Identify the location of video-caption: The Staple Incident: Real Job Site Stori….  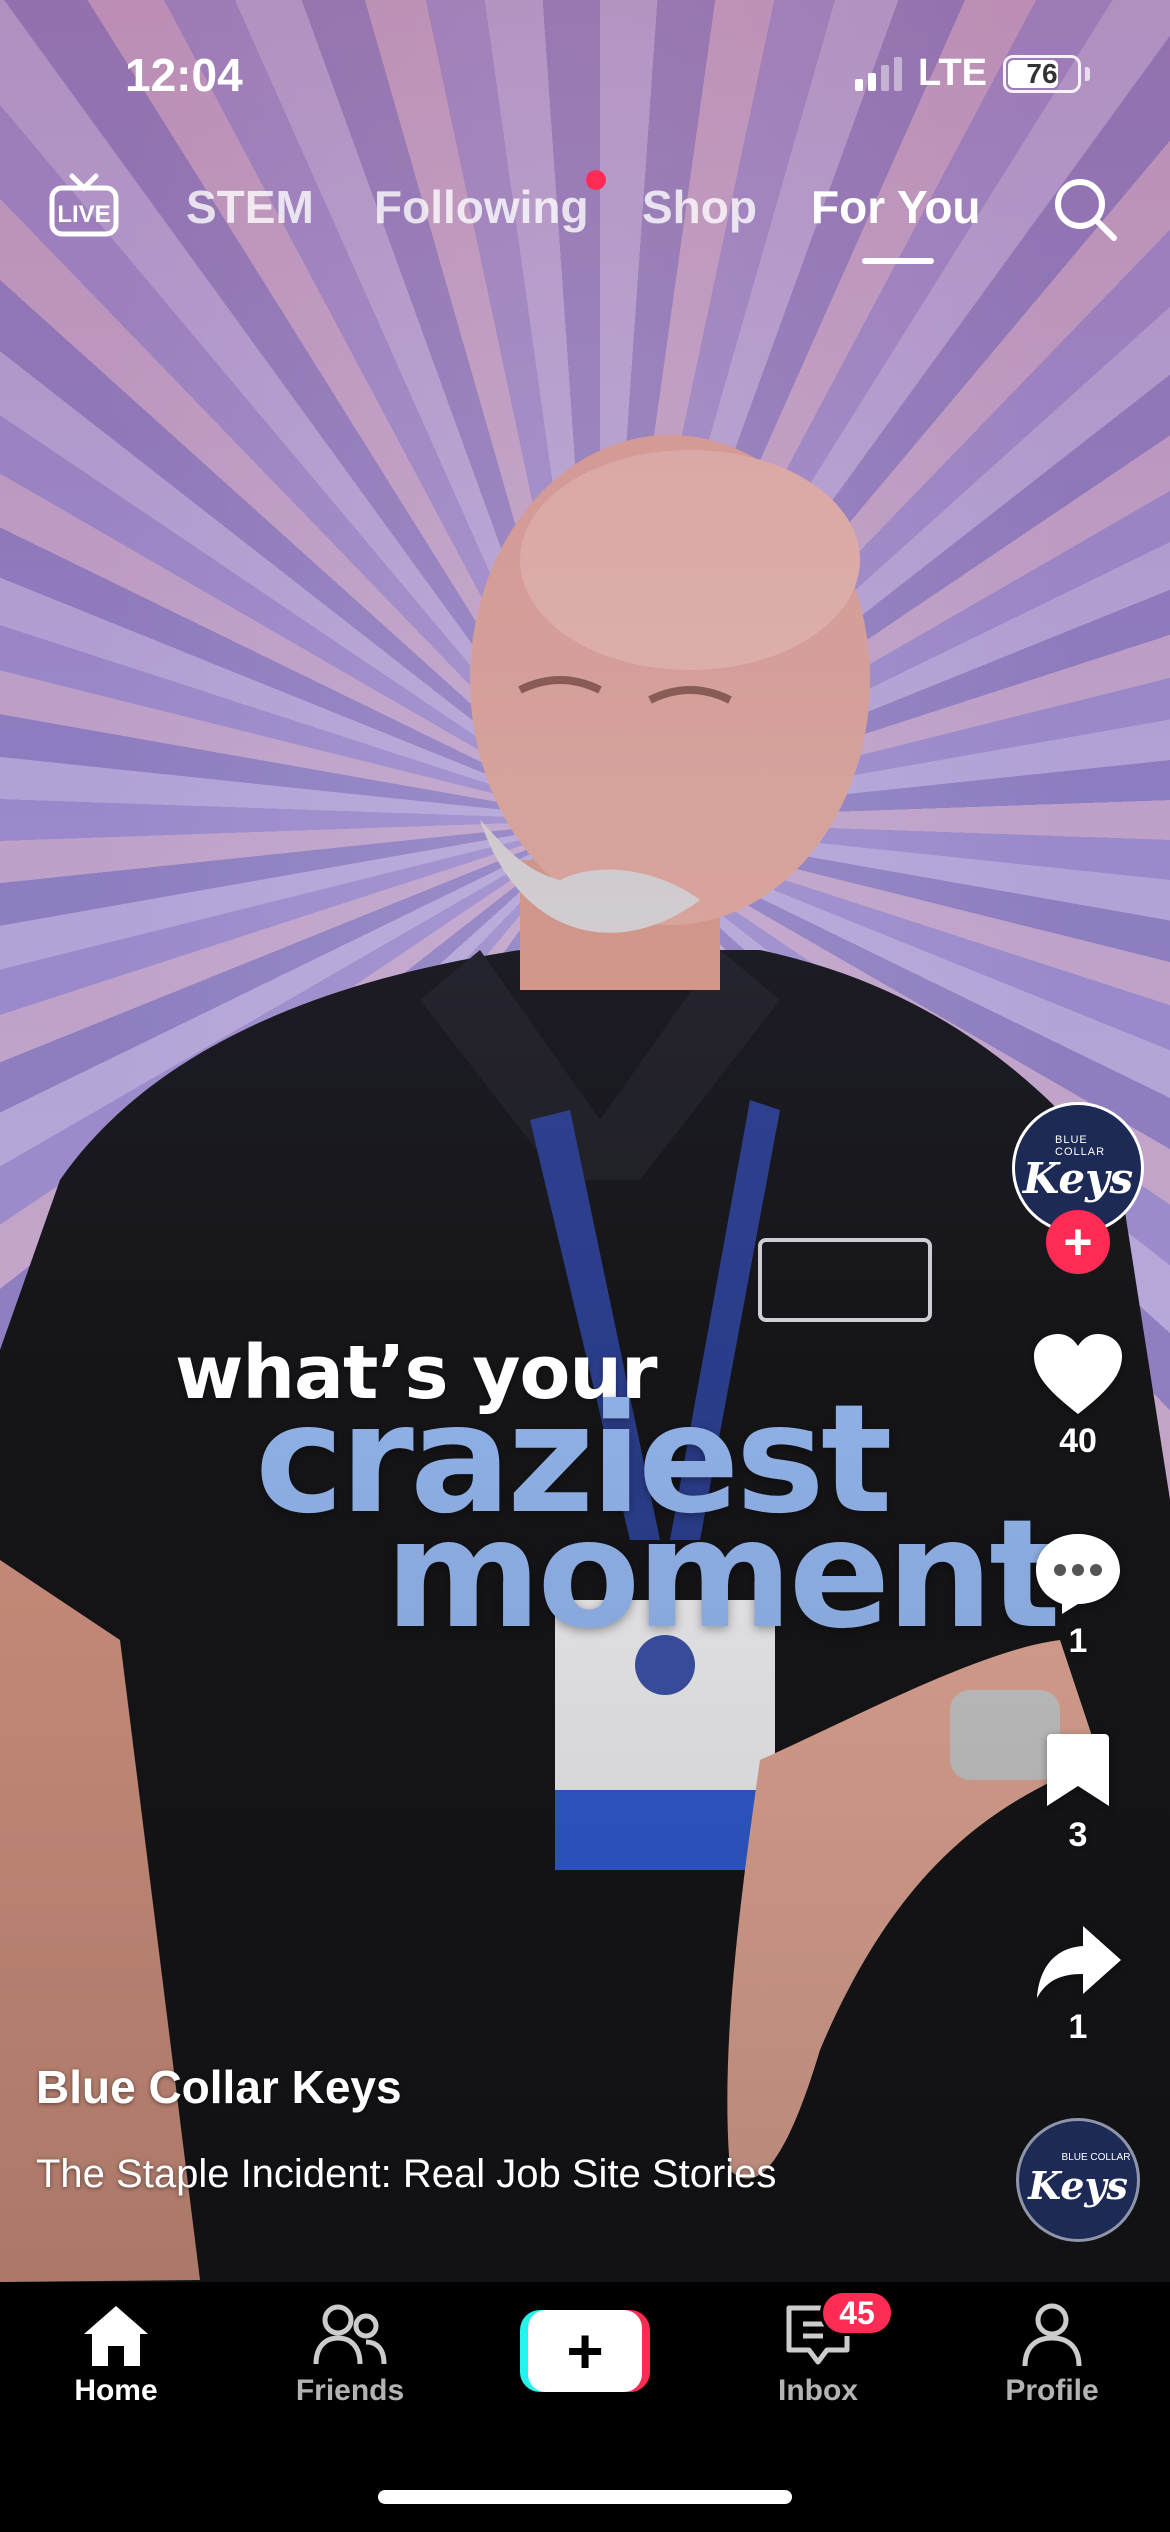
(416, 2174).